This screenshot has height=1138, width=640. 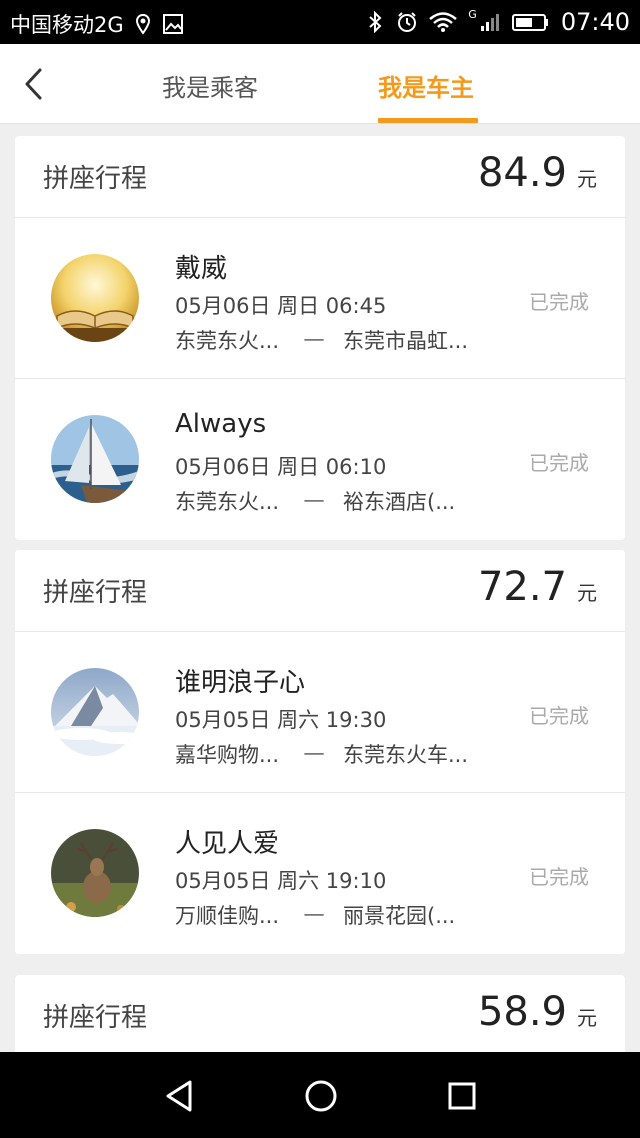 I want to click on card-price: 58.9 元, so click(x=537, y=1012).